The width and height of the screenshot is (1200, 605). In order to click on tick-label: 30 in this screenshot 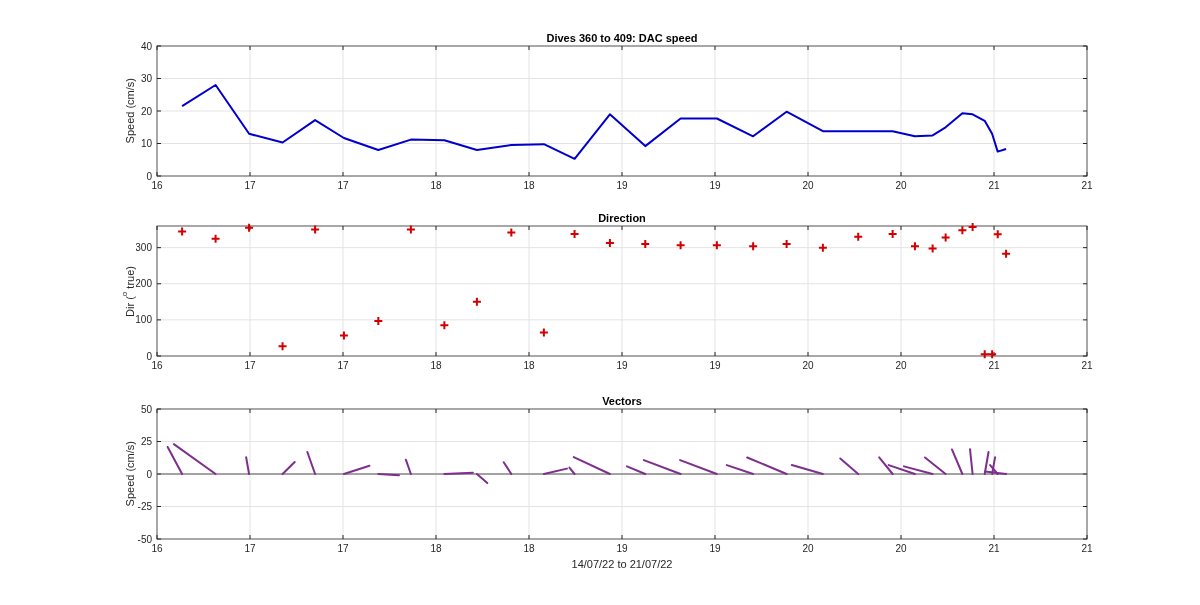, I will do `click(146, 78)`.